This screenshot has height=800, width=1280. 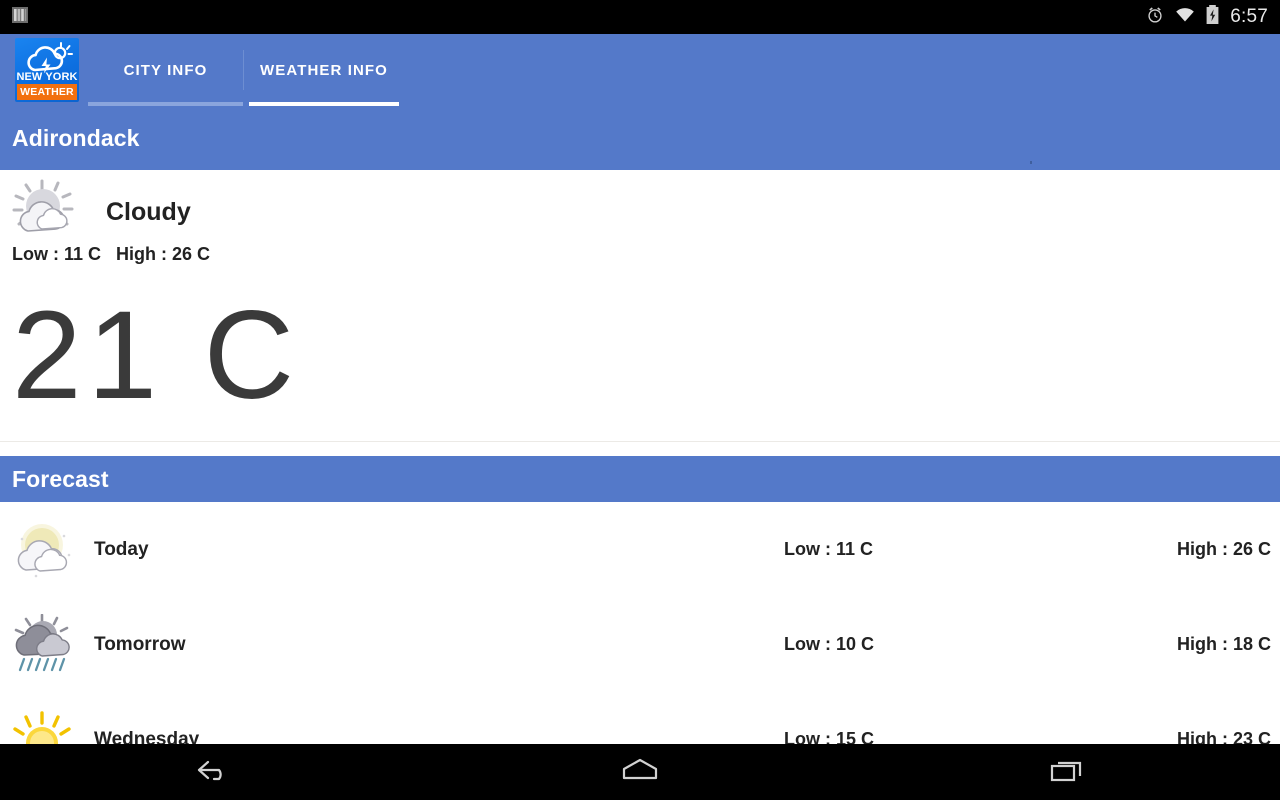 I want to click on tab-weather-info-label: WEATHER INFO, so click(x=324, y=70).